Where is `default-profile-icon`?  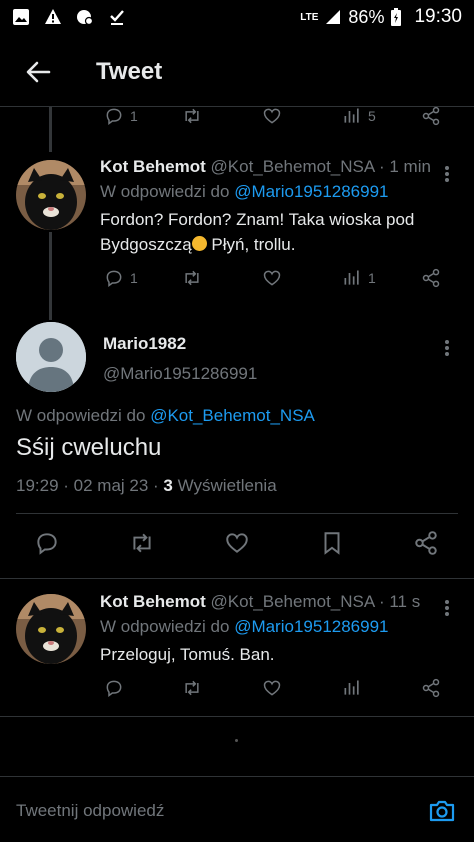 default-profile-icon is located at coordinates (51, 357).